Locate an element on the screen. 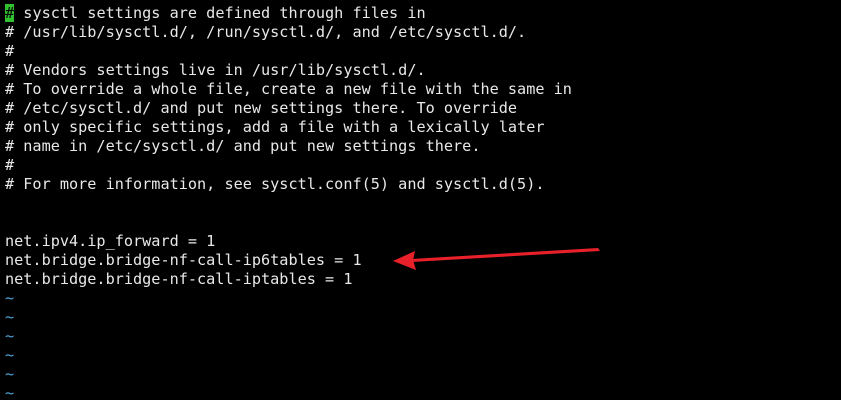 The image size is (841, 400). text-cursor: # is located at coordinates (10, 13).